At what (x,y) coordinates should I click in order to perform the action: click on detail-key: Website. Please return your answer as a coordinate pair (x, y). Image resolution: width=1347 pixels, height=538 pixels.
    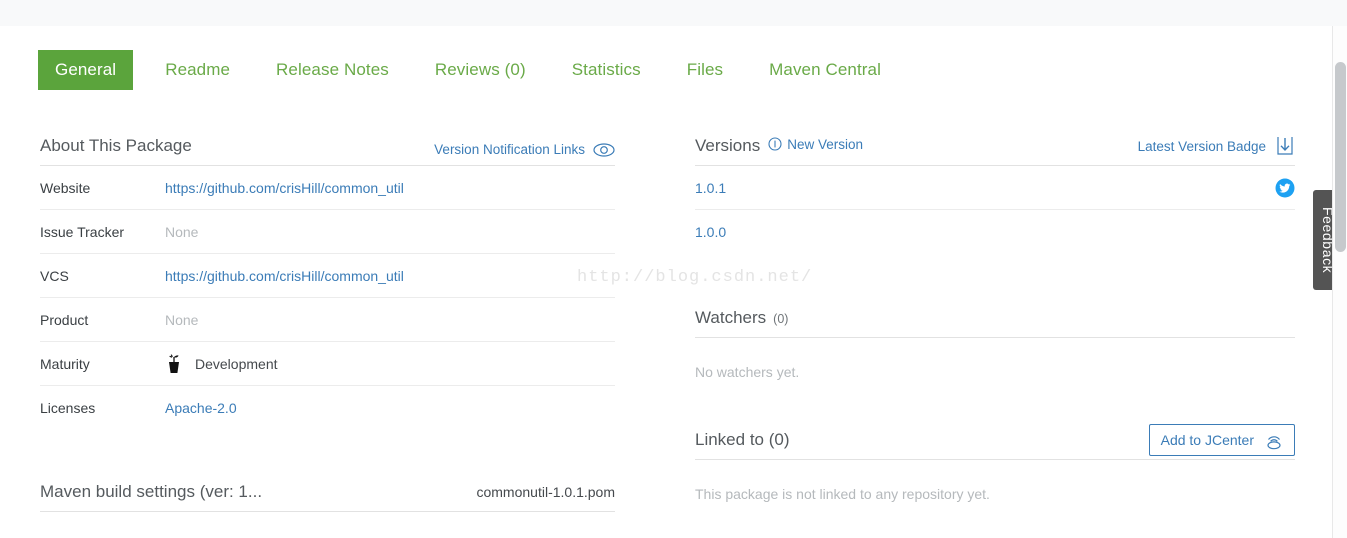
    Looking at the image, I should click on (65, 187).